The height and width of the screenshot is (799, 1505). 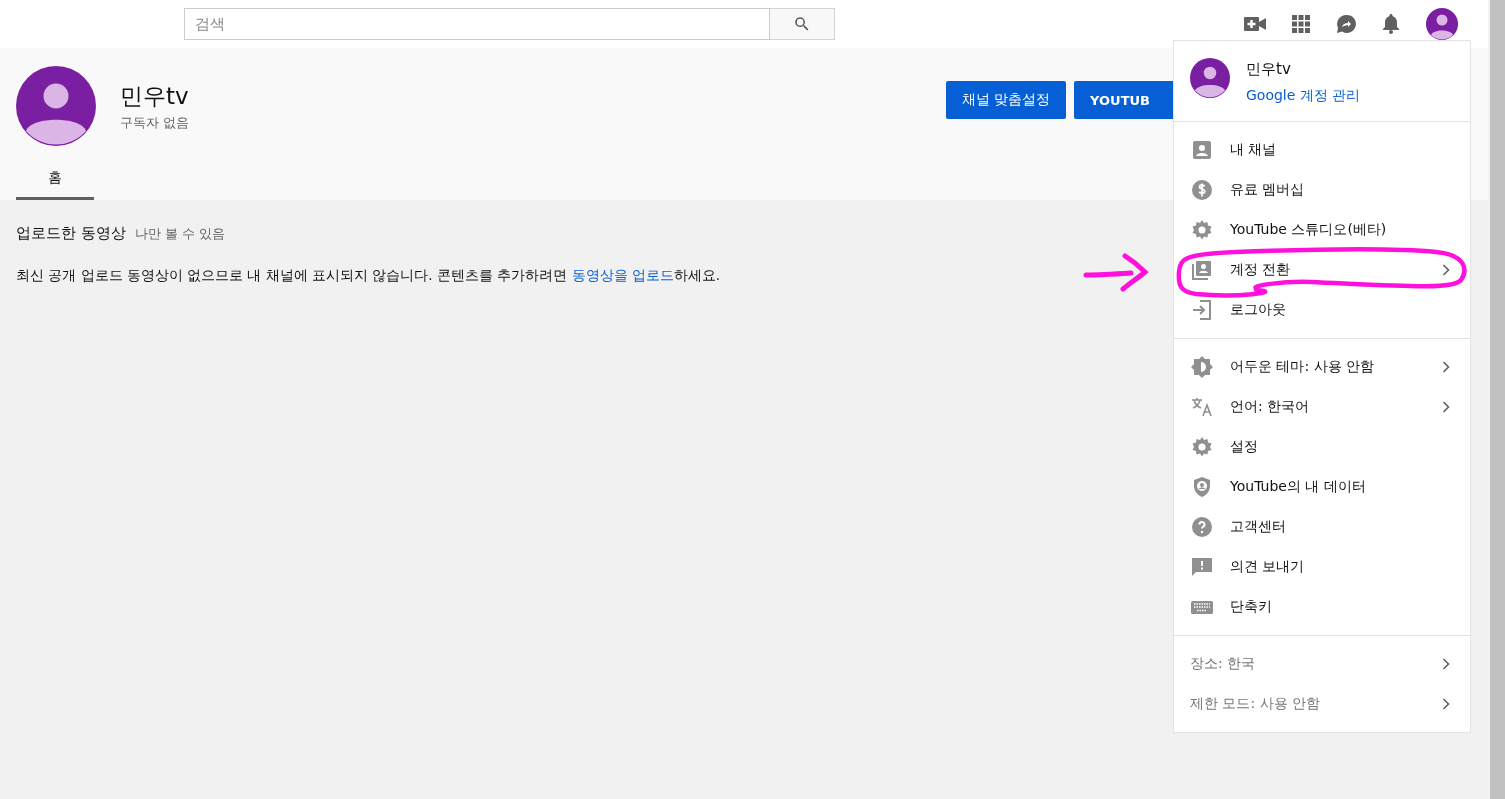 What do you see at coordinates (1322, 607) in the screenshot?
I see `menu-item: 단축키` at bounding box center [1322, 607].